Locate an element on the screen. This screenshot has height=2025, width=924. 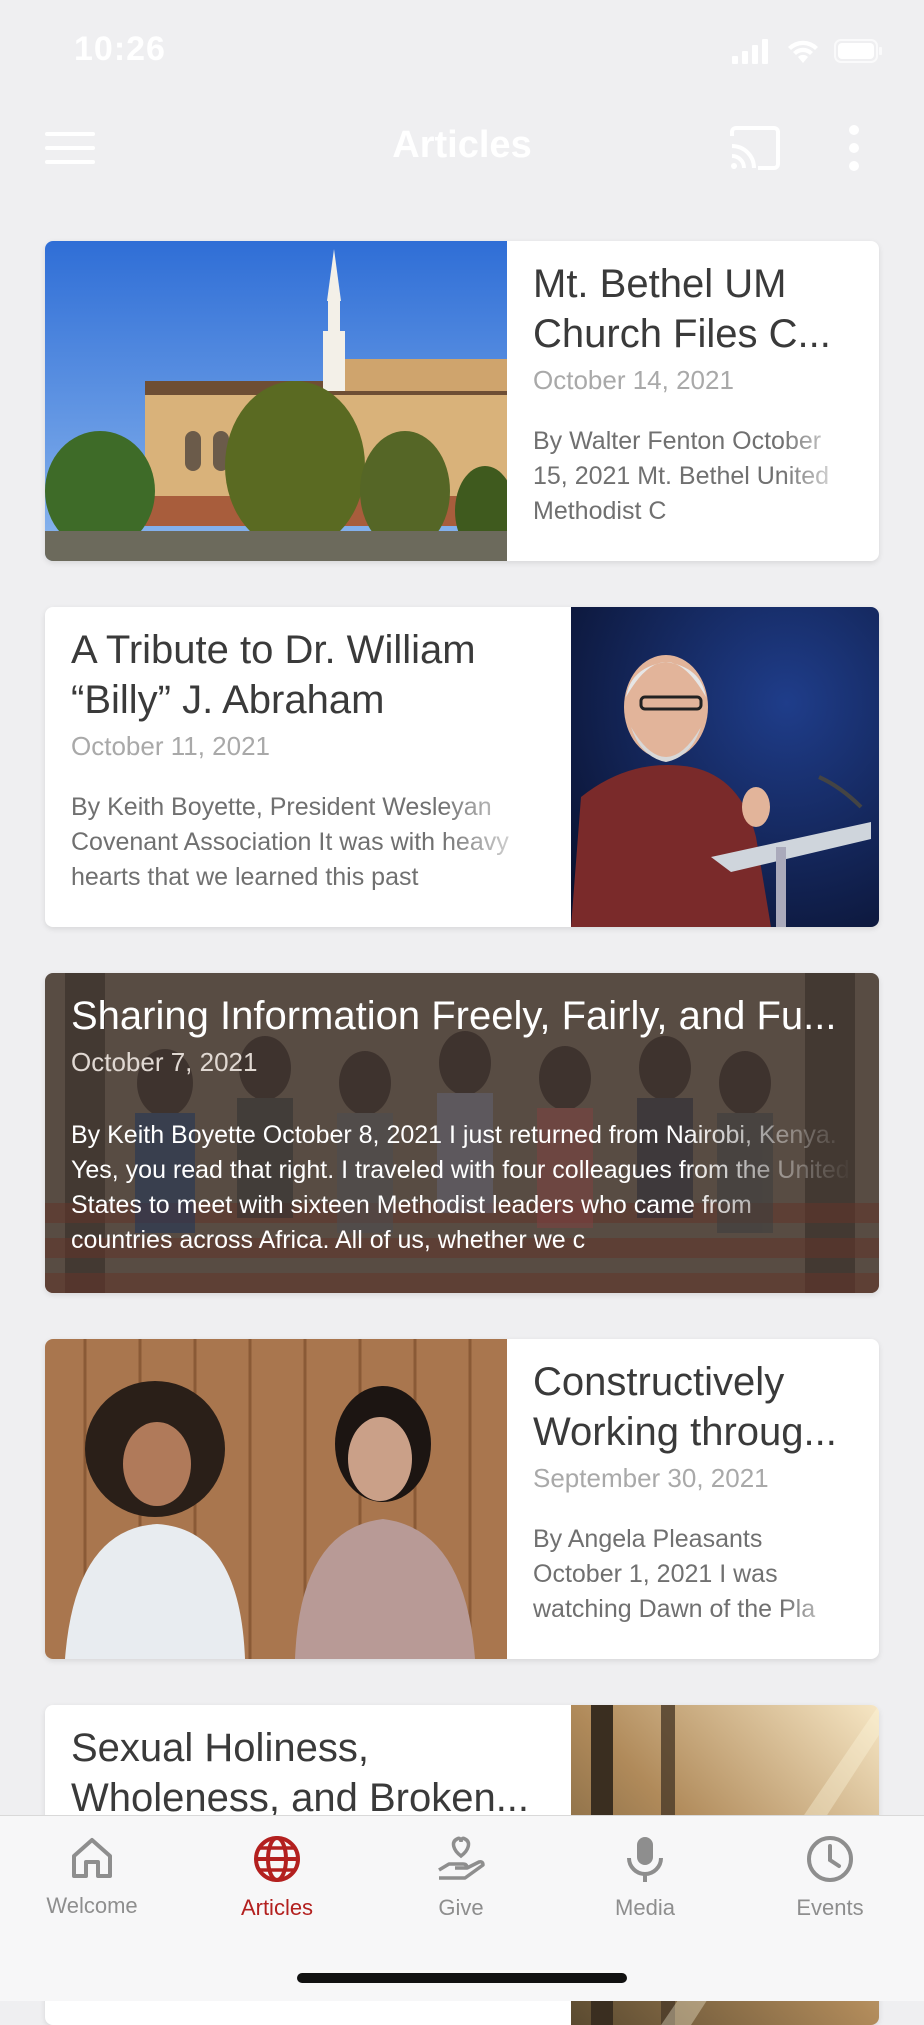
microphone-icon is located at coordinates (645, 1859).